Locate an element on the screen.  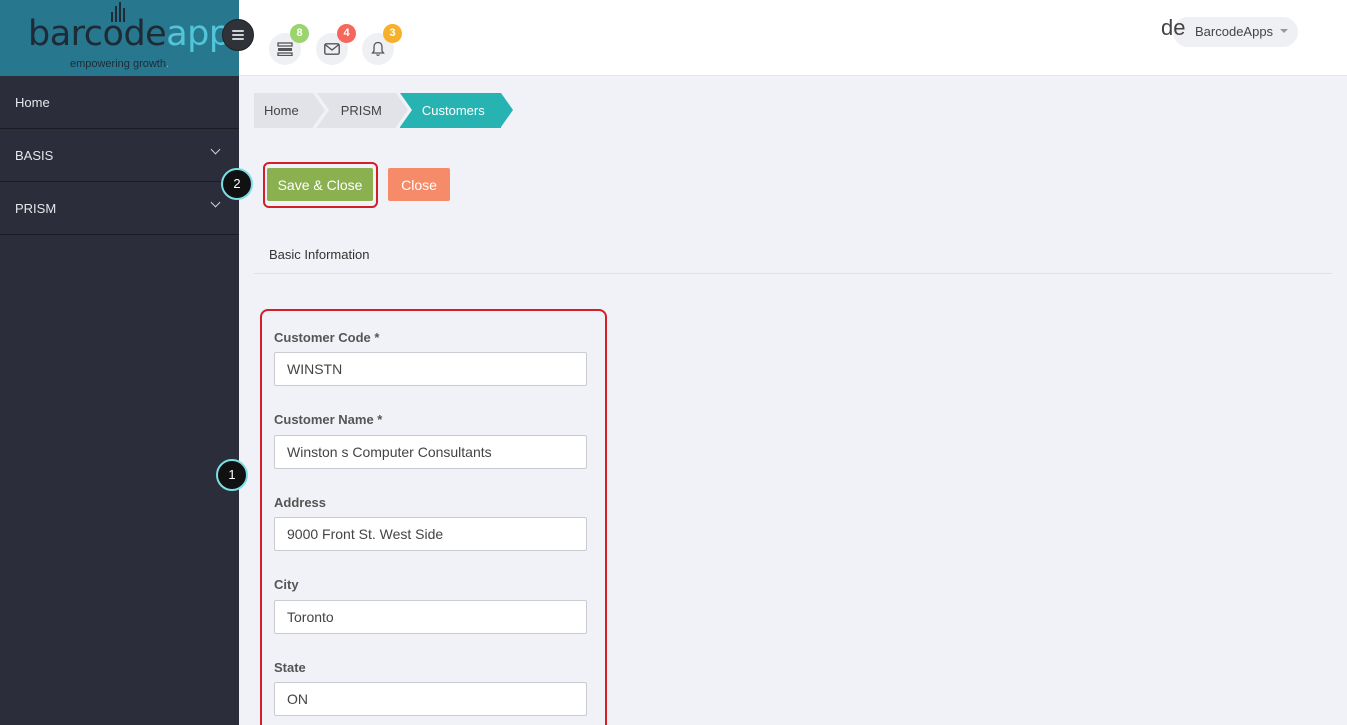
bell-icon is located at coordinates (378, 48).